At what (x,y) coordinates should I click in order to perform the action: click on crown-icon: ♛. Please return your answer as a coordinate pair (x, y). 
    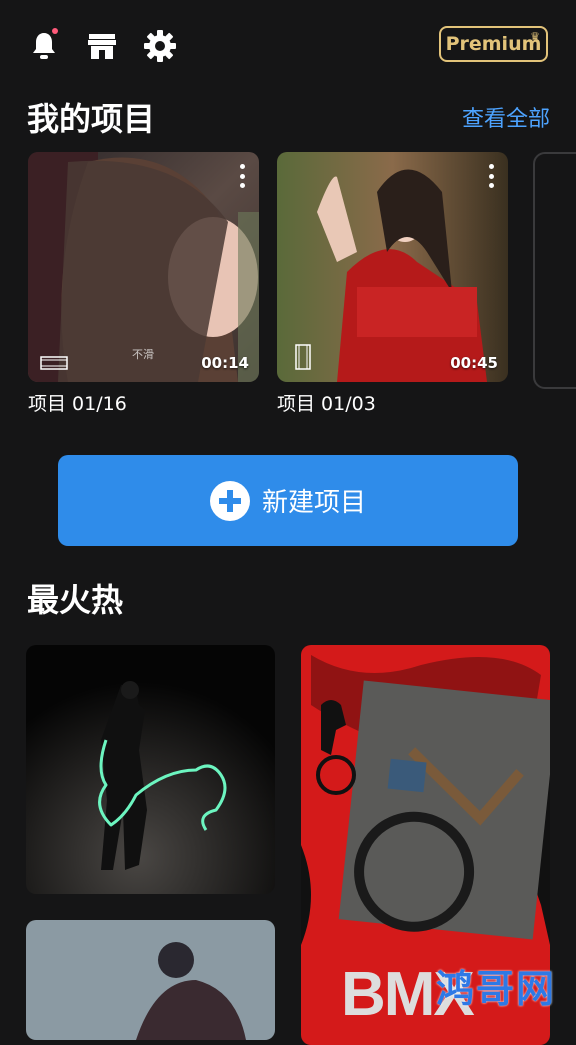
    Looking at the image, I should click on (535, 36).